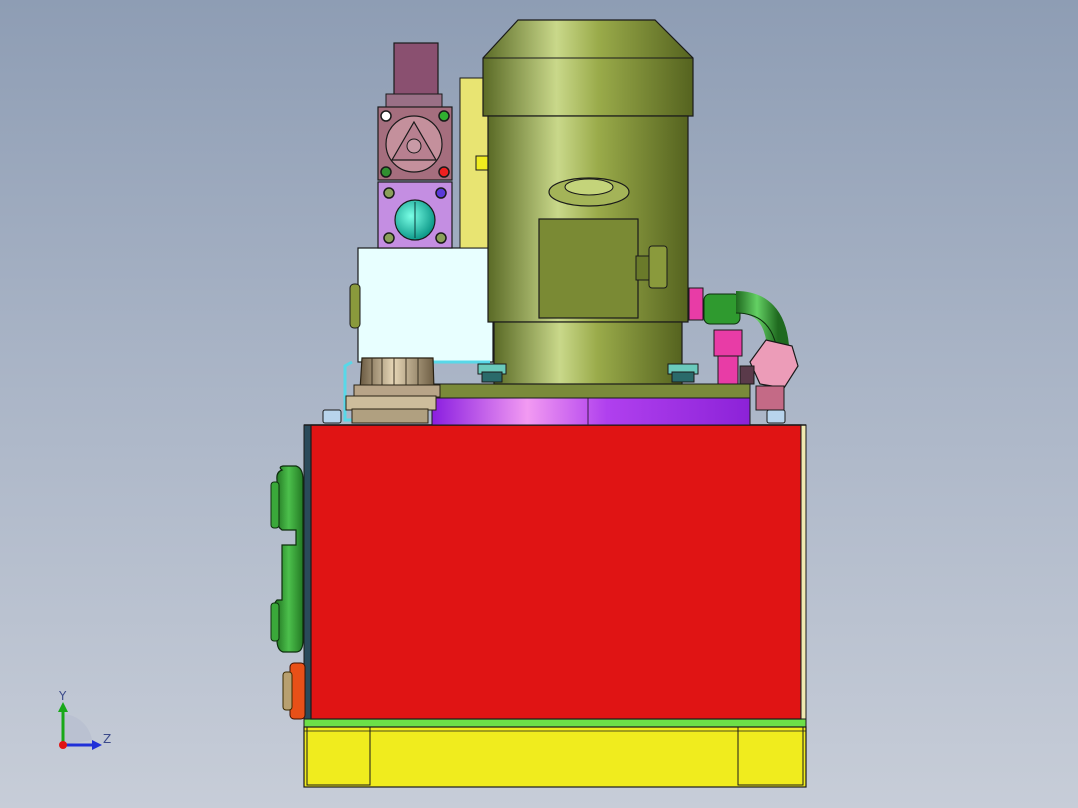 The image size is (1078, 808). Describe the element at coordinates (555, 753) in the screenshot. I see `base-frame` at that location.